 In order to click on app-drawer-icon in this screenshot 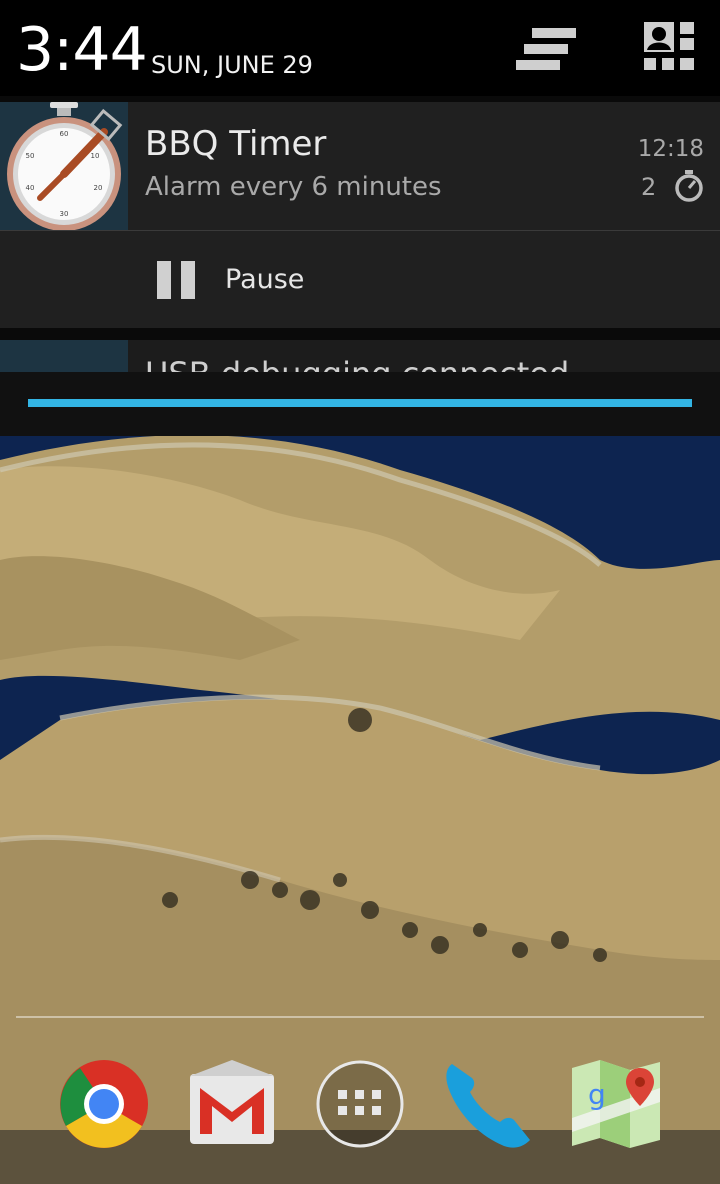, I will do `click(360, 1104)`.